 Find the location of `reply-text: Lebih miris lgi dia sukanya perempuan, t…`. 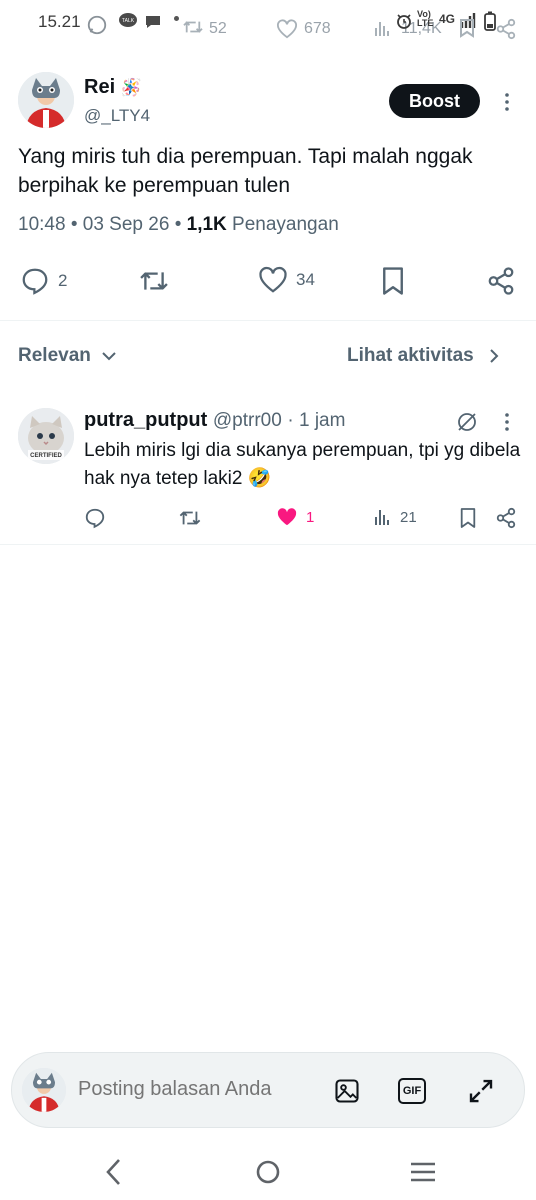

reply-text: Lebih miris lgi dia sukanya perempuan, t… is located at coordinates (302, 464).